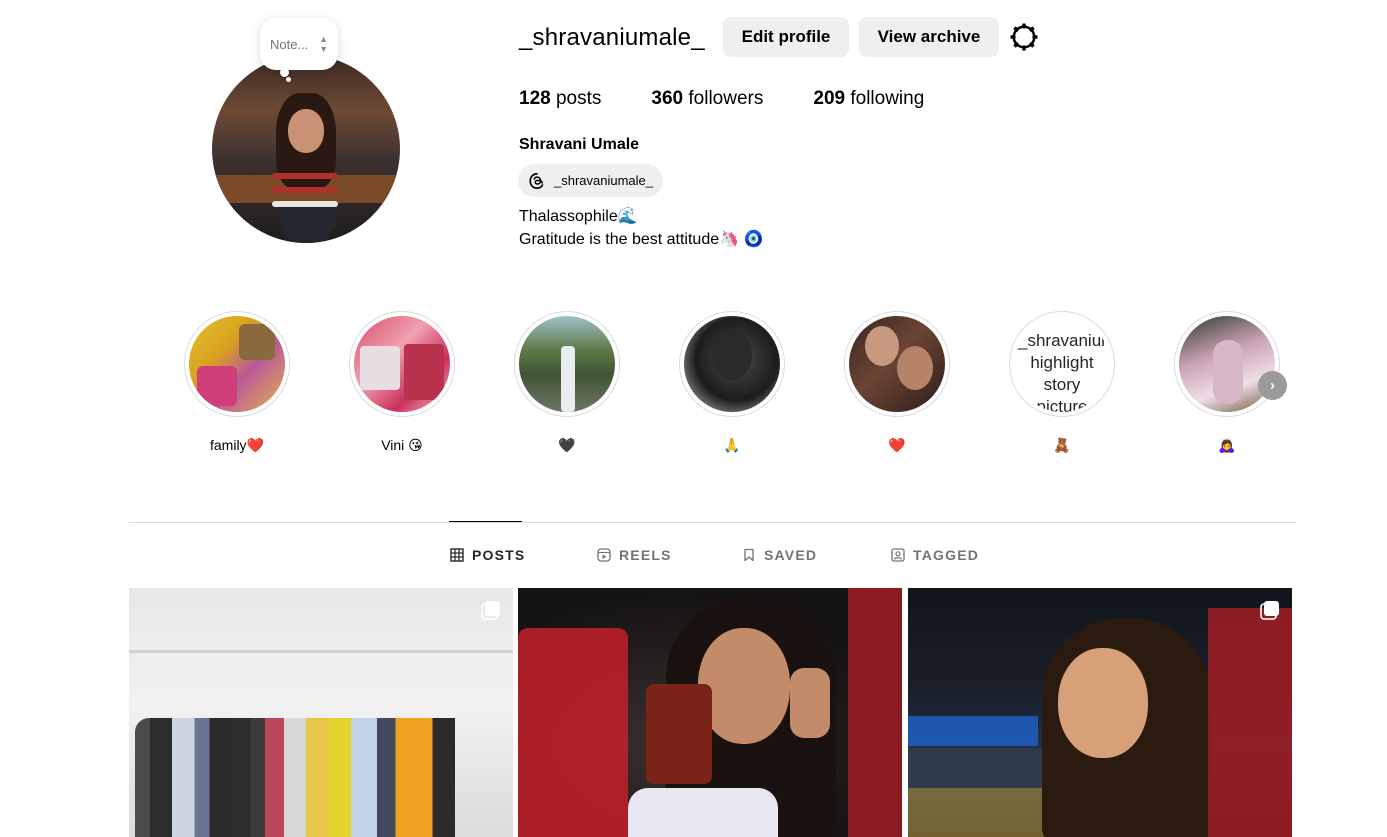 Image resolution: width=1387 pixels, height=837 pixels. What do you see at coordinates (1227, 445) in the screenshot?
I see `highlight-label: 🙇‍♀️` at bounding box center [1227, 445].